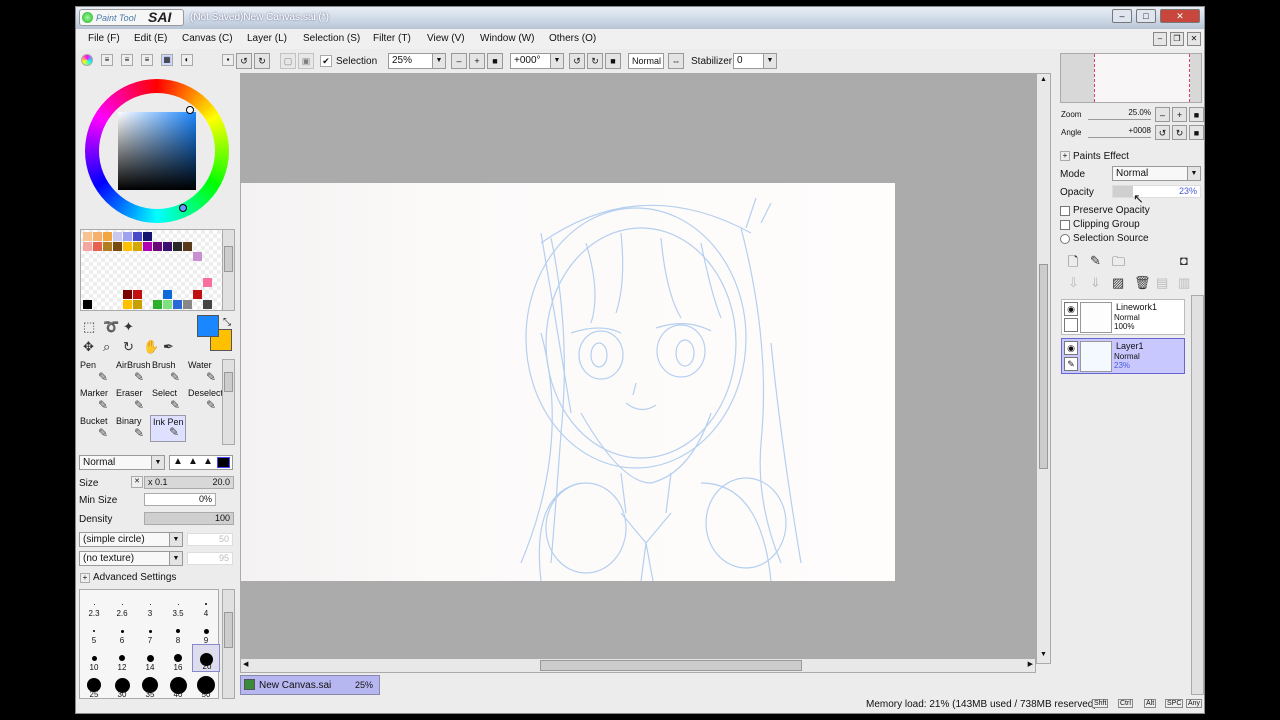 The image size is (1280, 720). What do you see at coordinates (150, 38) in the screenshot?
I see `menu-edit: Edit (E)` at bounding box center [150, 38].